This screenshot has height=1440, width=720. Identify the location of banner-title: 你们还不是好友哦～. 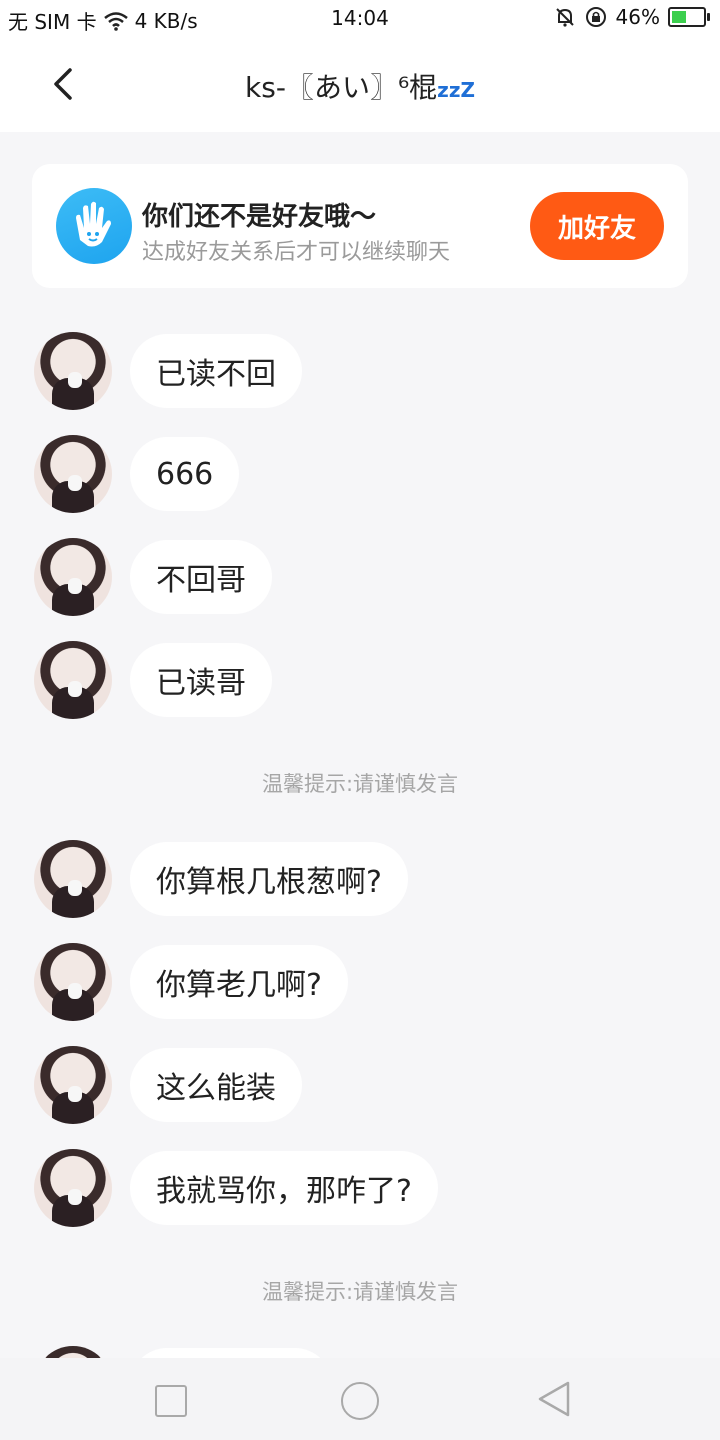
(259, 217).